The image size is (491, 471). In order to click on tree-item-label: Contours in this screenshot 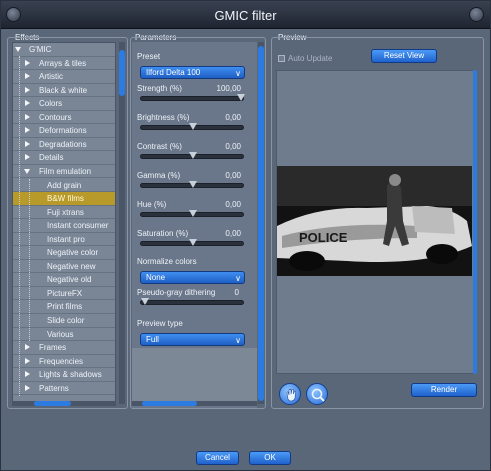, I will do `click(55, 117)`.